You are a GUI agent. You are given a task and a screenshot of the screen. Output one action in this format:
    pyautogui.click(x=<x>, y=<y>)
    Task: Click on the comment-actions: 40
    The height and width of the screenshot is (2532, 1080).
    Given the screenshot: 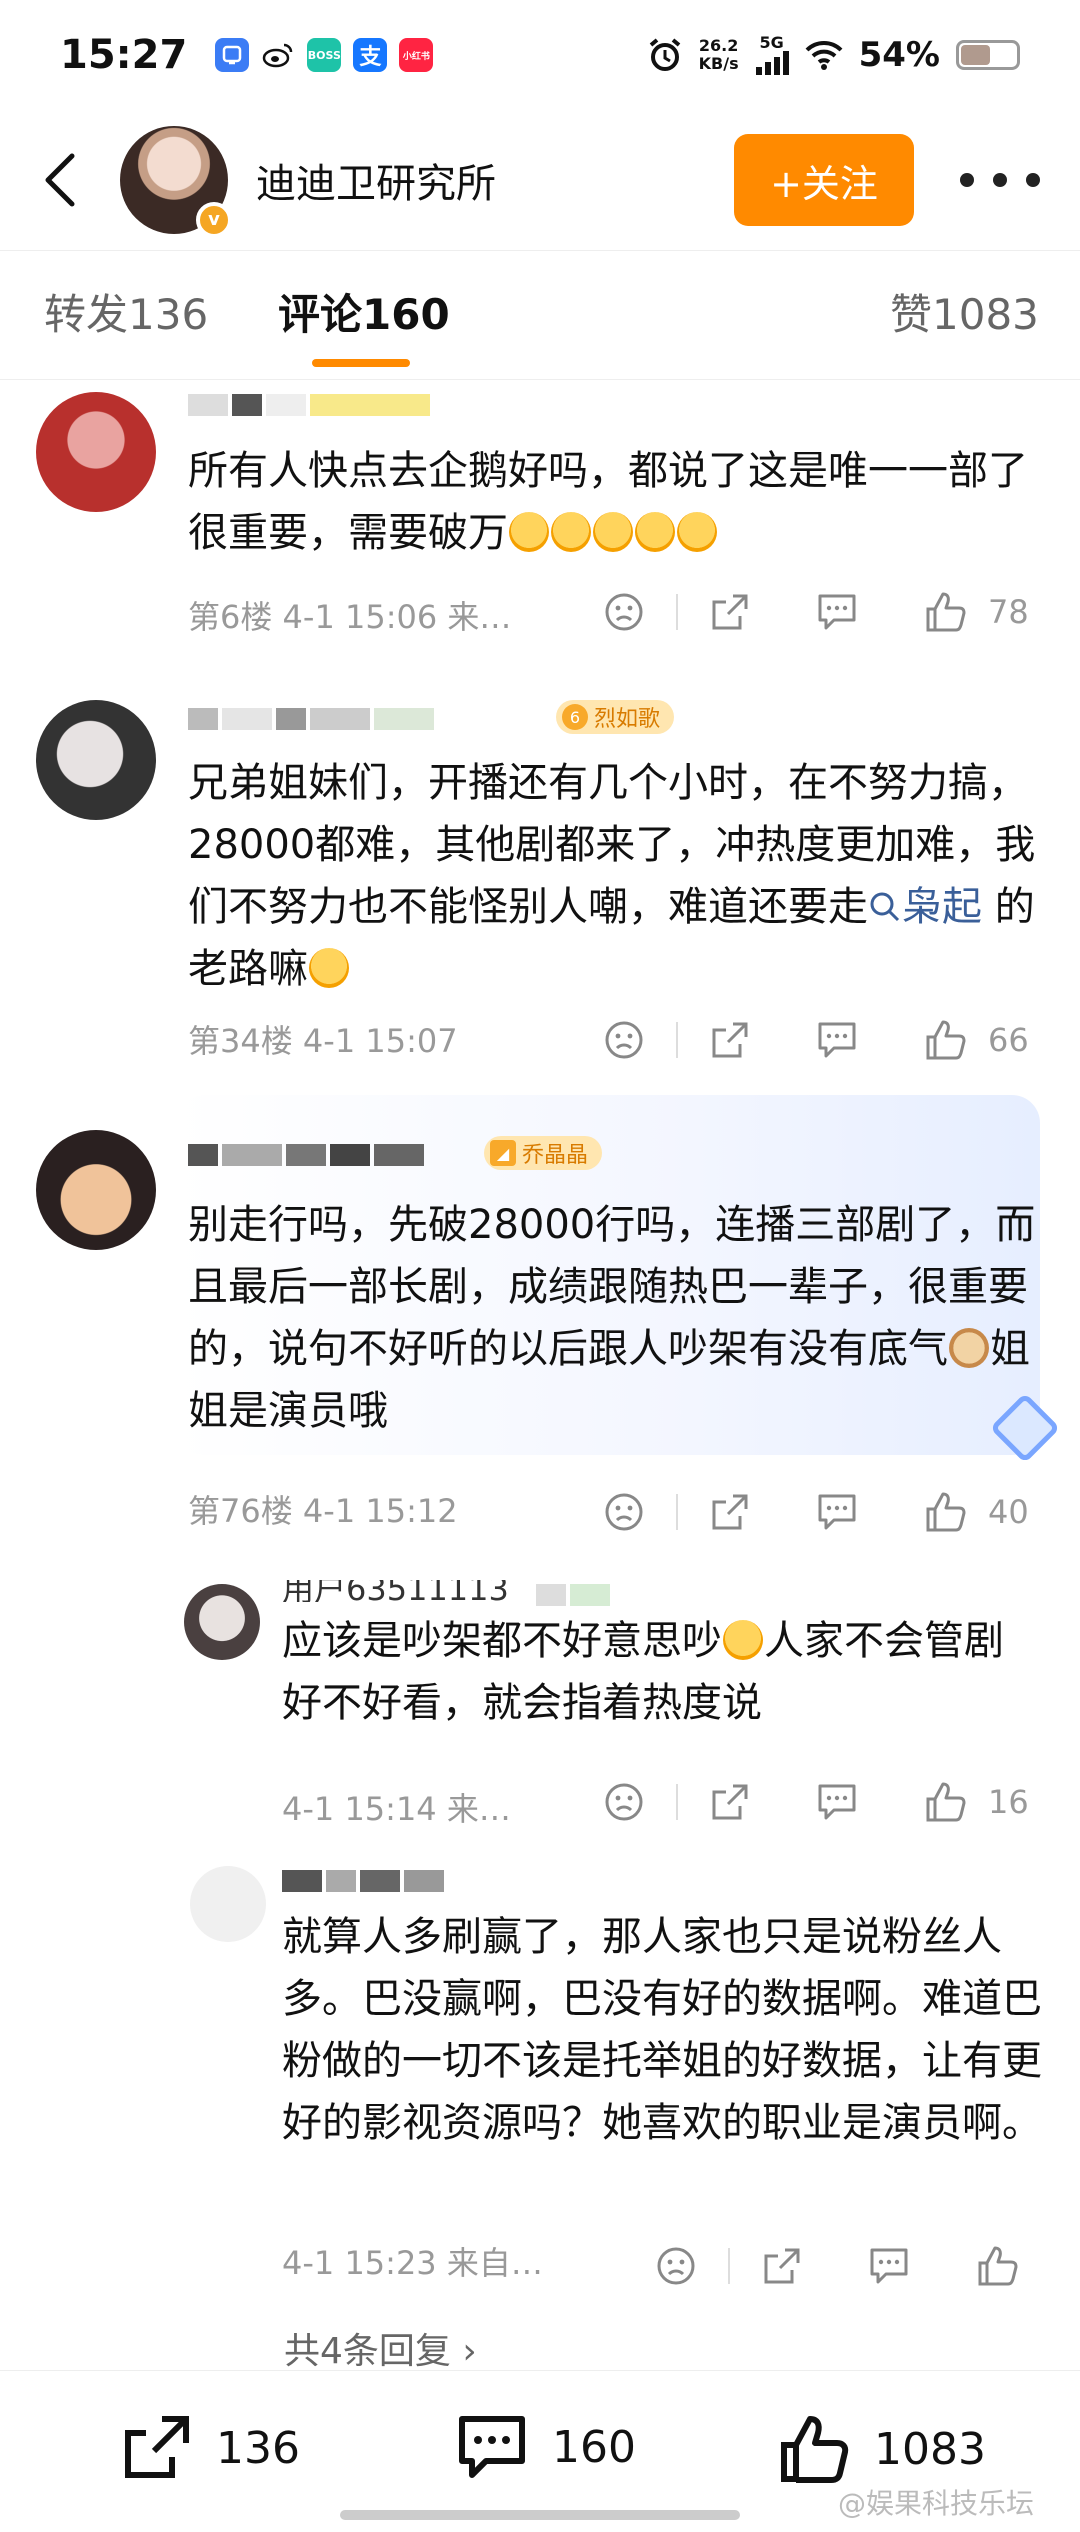 What is the action you would take?
    pyautogui.click(x=816, y=1512)
    